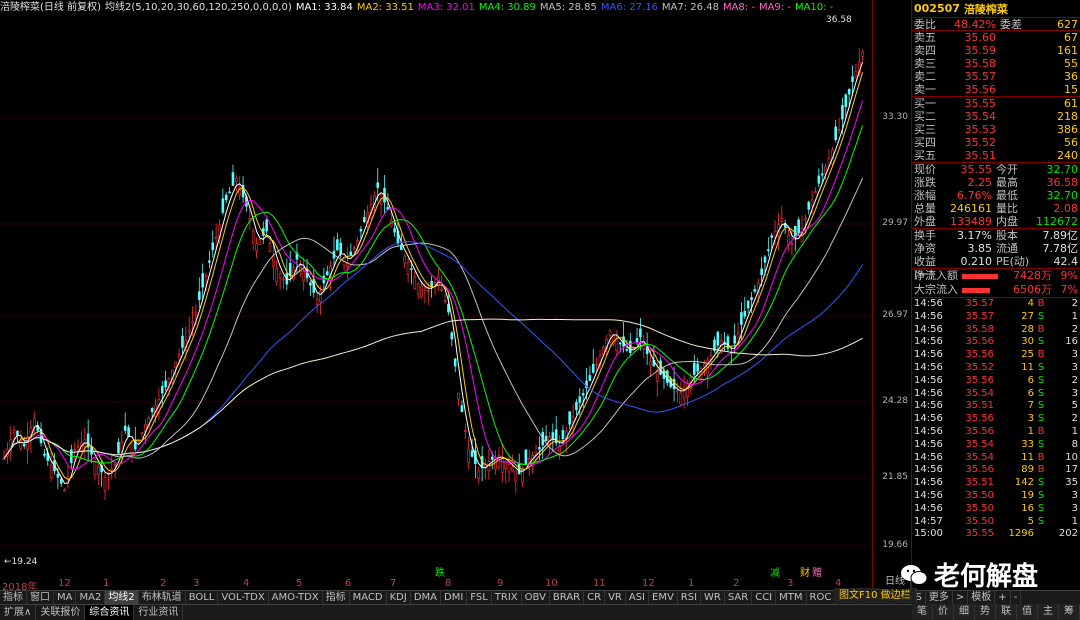 Image resolution: width=1080 pixels, height=620 pixels. What do you see at coordinates (637, 597) in the screenshot?
I see `indicator-tab: ASI` at bounding box center [637, 597].